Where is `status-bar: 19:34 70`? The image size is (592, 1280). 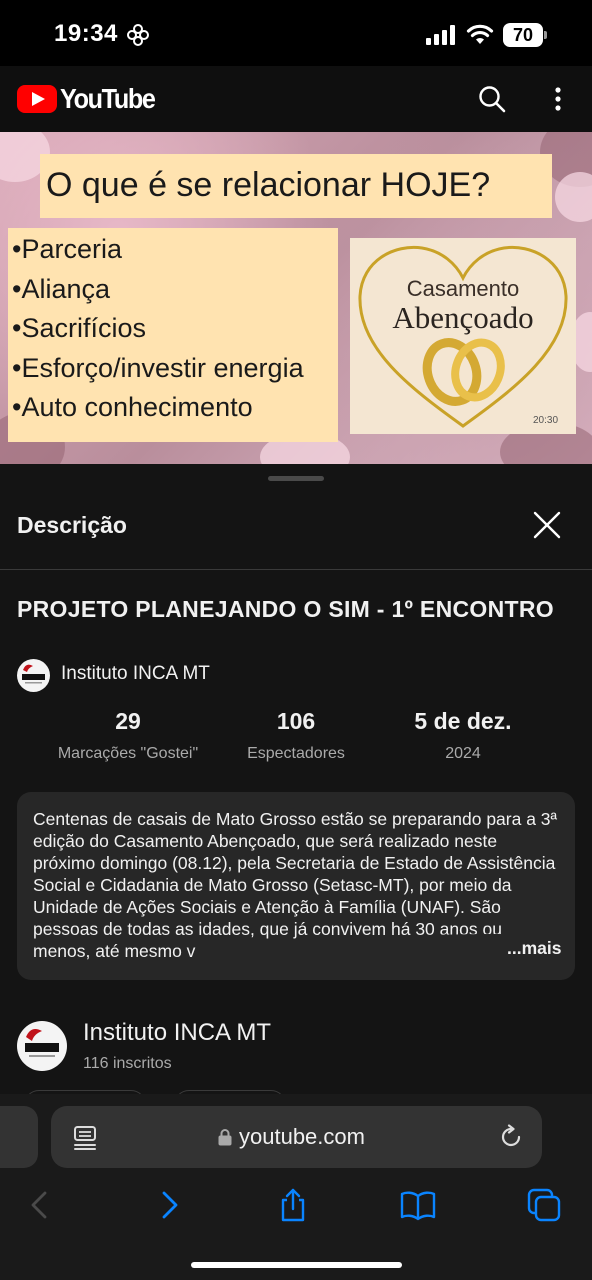 status-bar: 19:34 70 is located at coordinates (296, 33).